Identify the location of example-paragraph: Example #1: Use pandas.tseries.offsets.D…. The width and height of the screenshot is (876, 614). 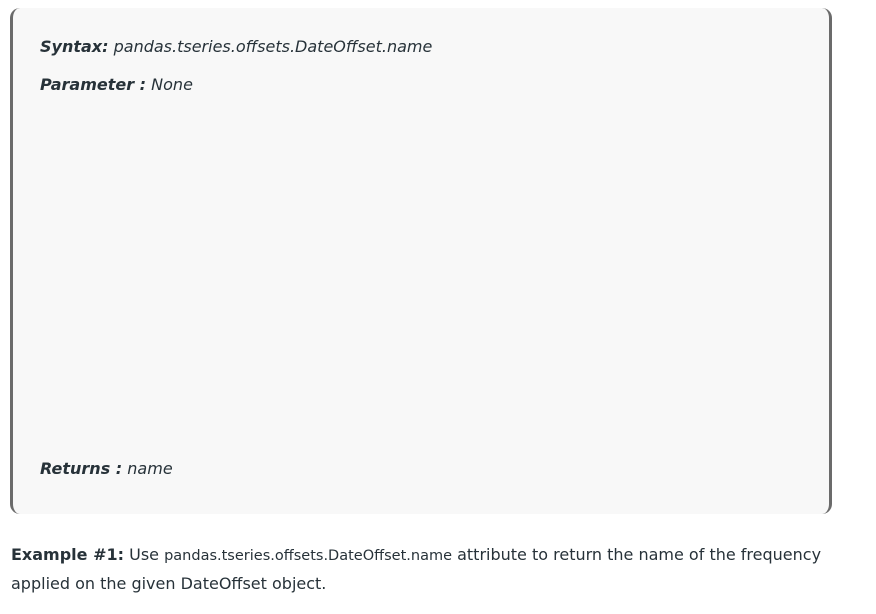
(426, 569).